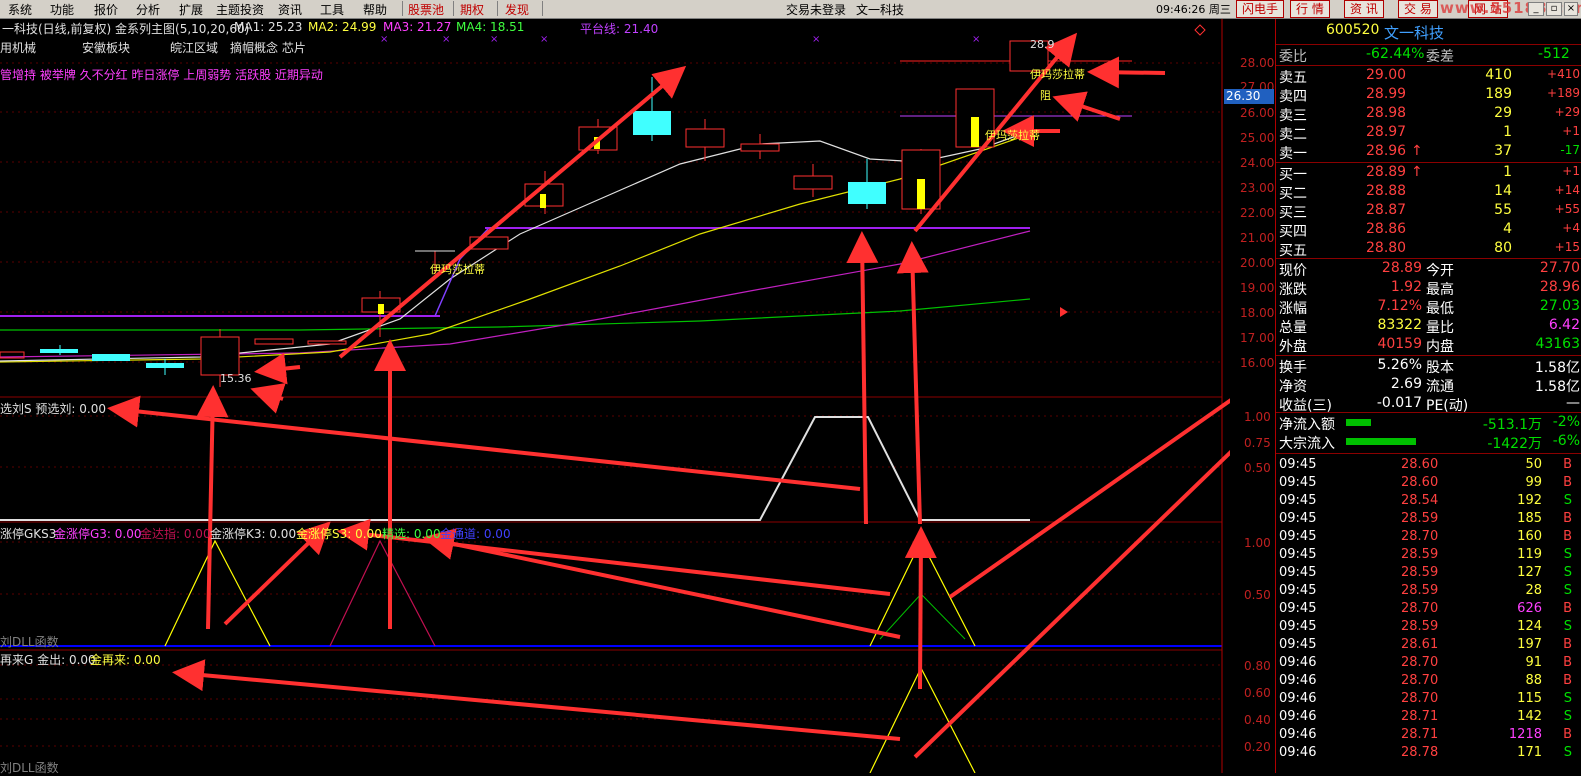 The image size is (1581, 776). What do you see at coordinates (1428, 211) in the screenshot?
I see `bid-row: 买三 28.87 55 +55` at bounding box center [1428, 211].